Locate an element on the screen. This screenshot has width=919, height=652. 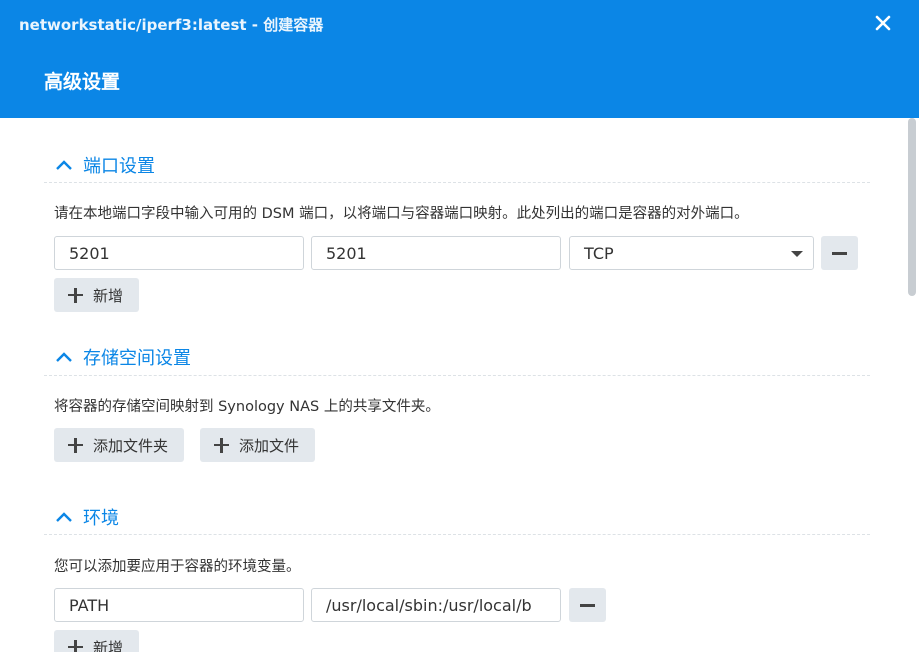
protocol-select-value: TCP is located at coordinates (599, 253).